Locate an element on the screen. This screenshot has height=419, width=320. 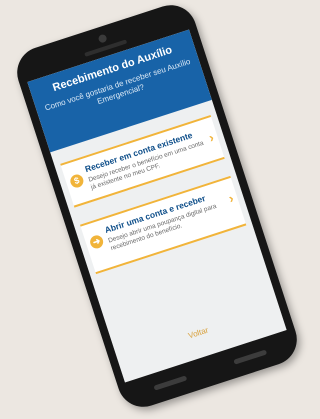
arrow-right-icon: ➜ is located at coordinates (96, 242).